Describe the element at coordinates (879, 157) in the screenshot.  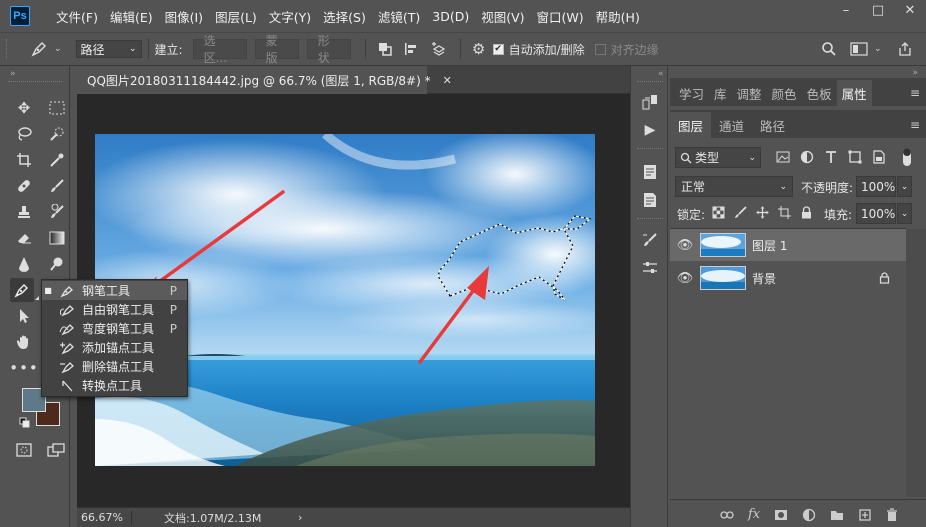
I see `smart-object-filter-icon` at that location.